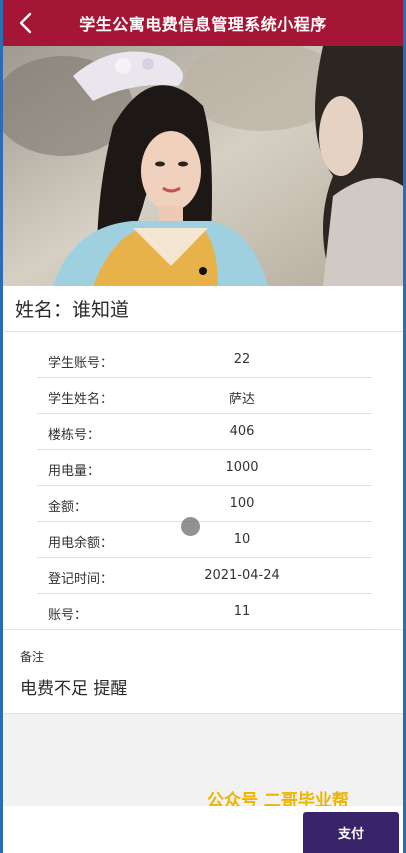  What do you see at coordinates (68, 507) in the screenshot?
I see `detail-label: 金额：` at bounding box center [68, 507].